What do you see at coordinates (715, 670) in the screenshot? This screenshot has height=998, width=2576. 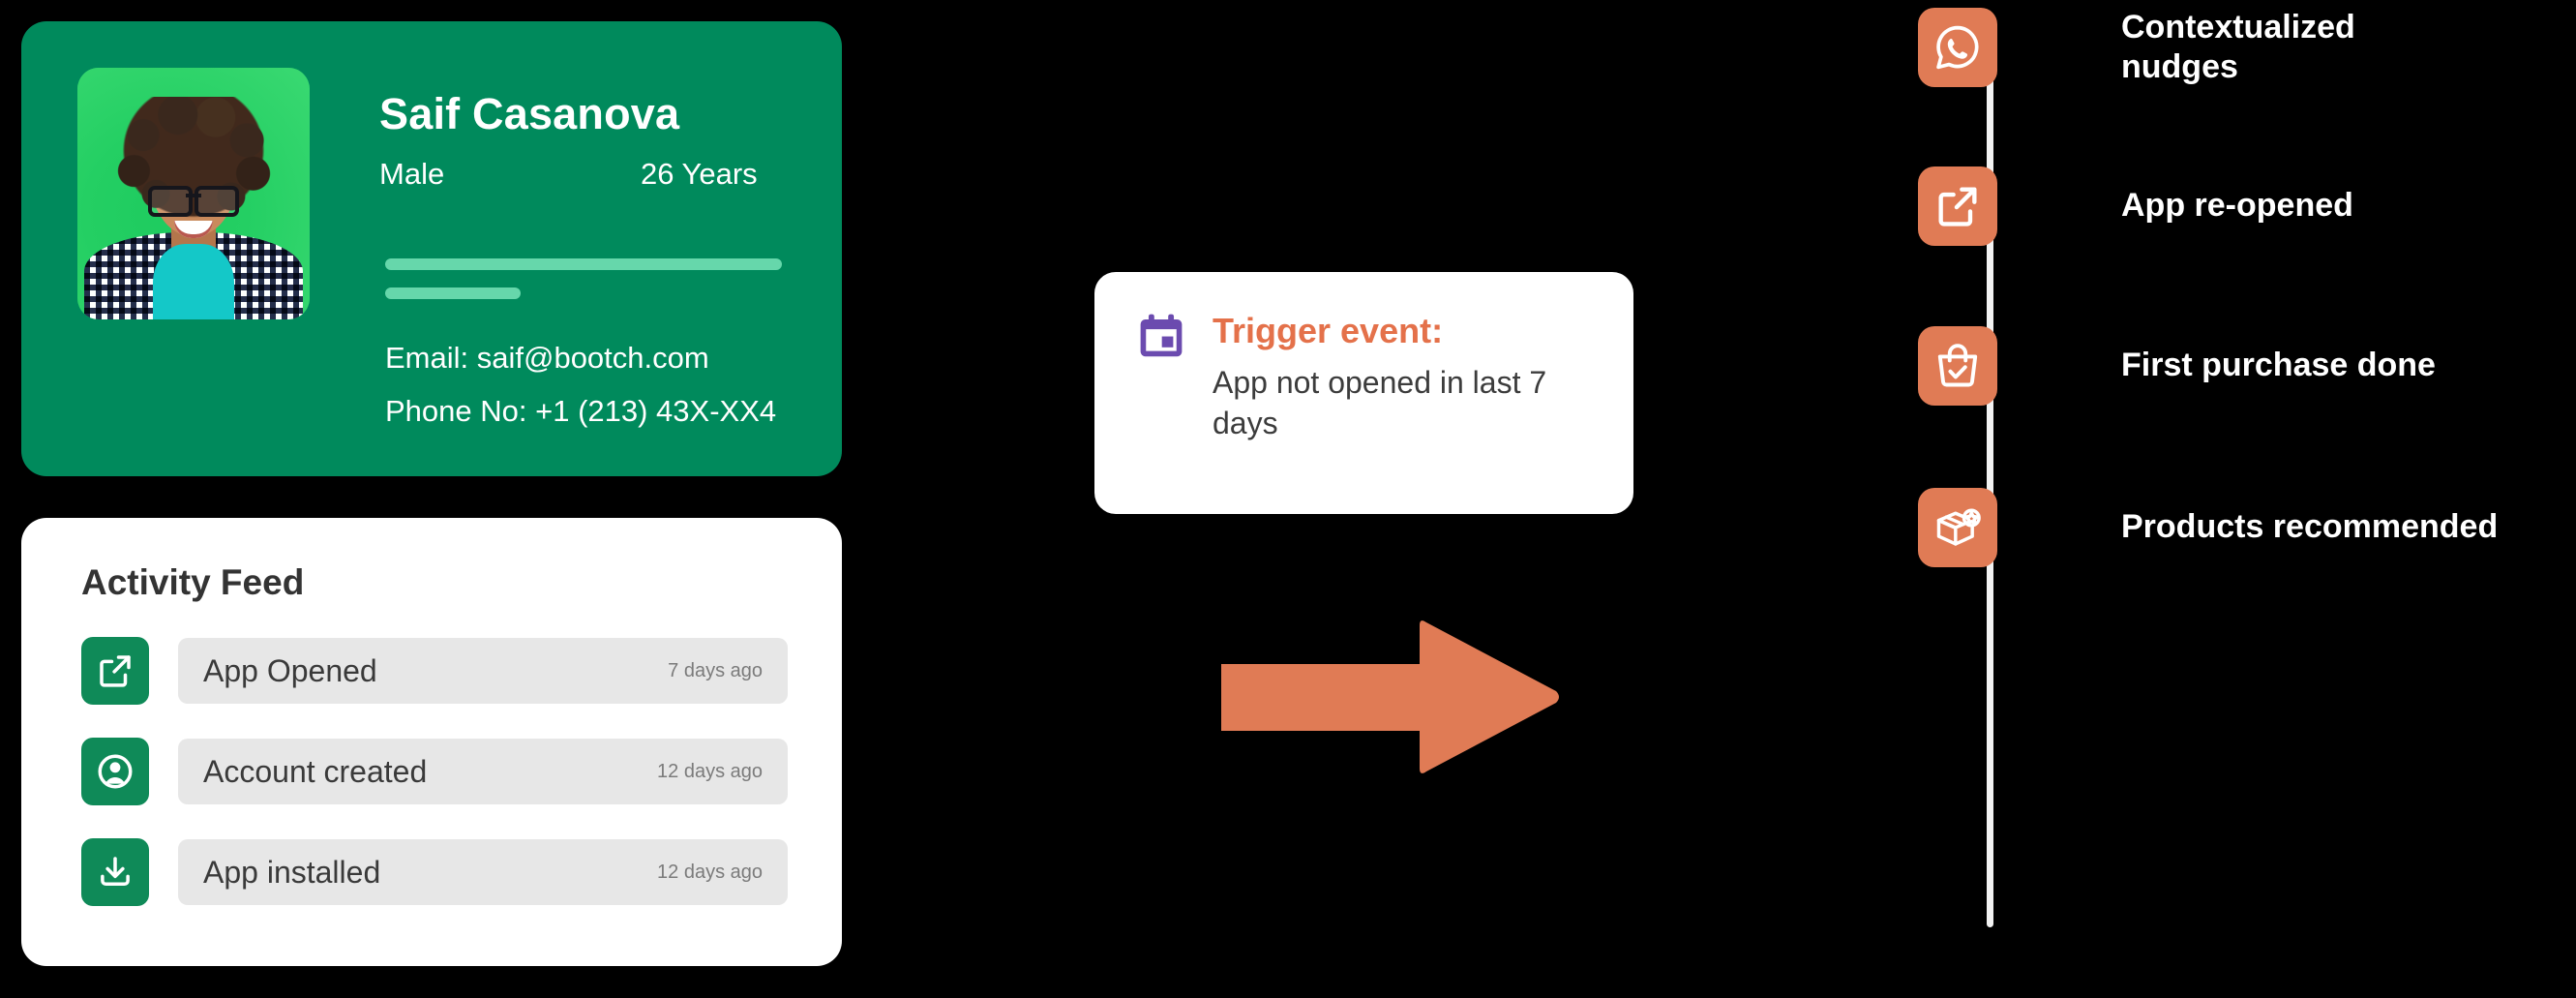 I see `activity-row-time: 7 days ago` at bounding box center [715, 670].